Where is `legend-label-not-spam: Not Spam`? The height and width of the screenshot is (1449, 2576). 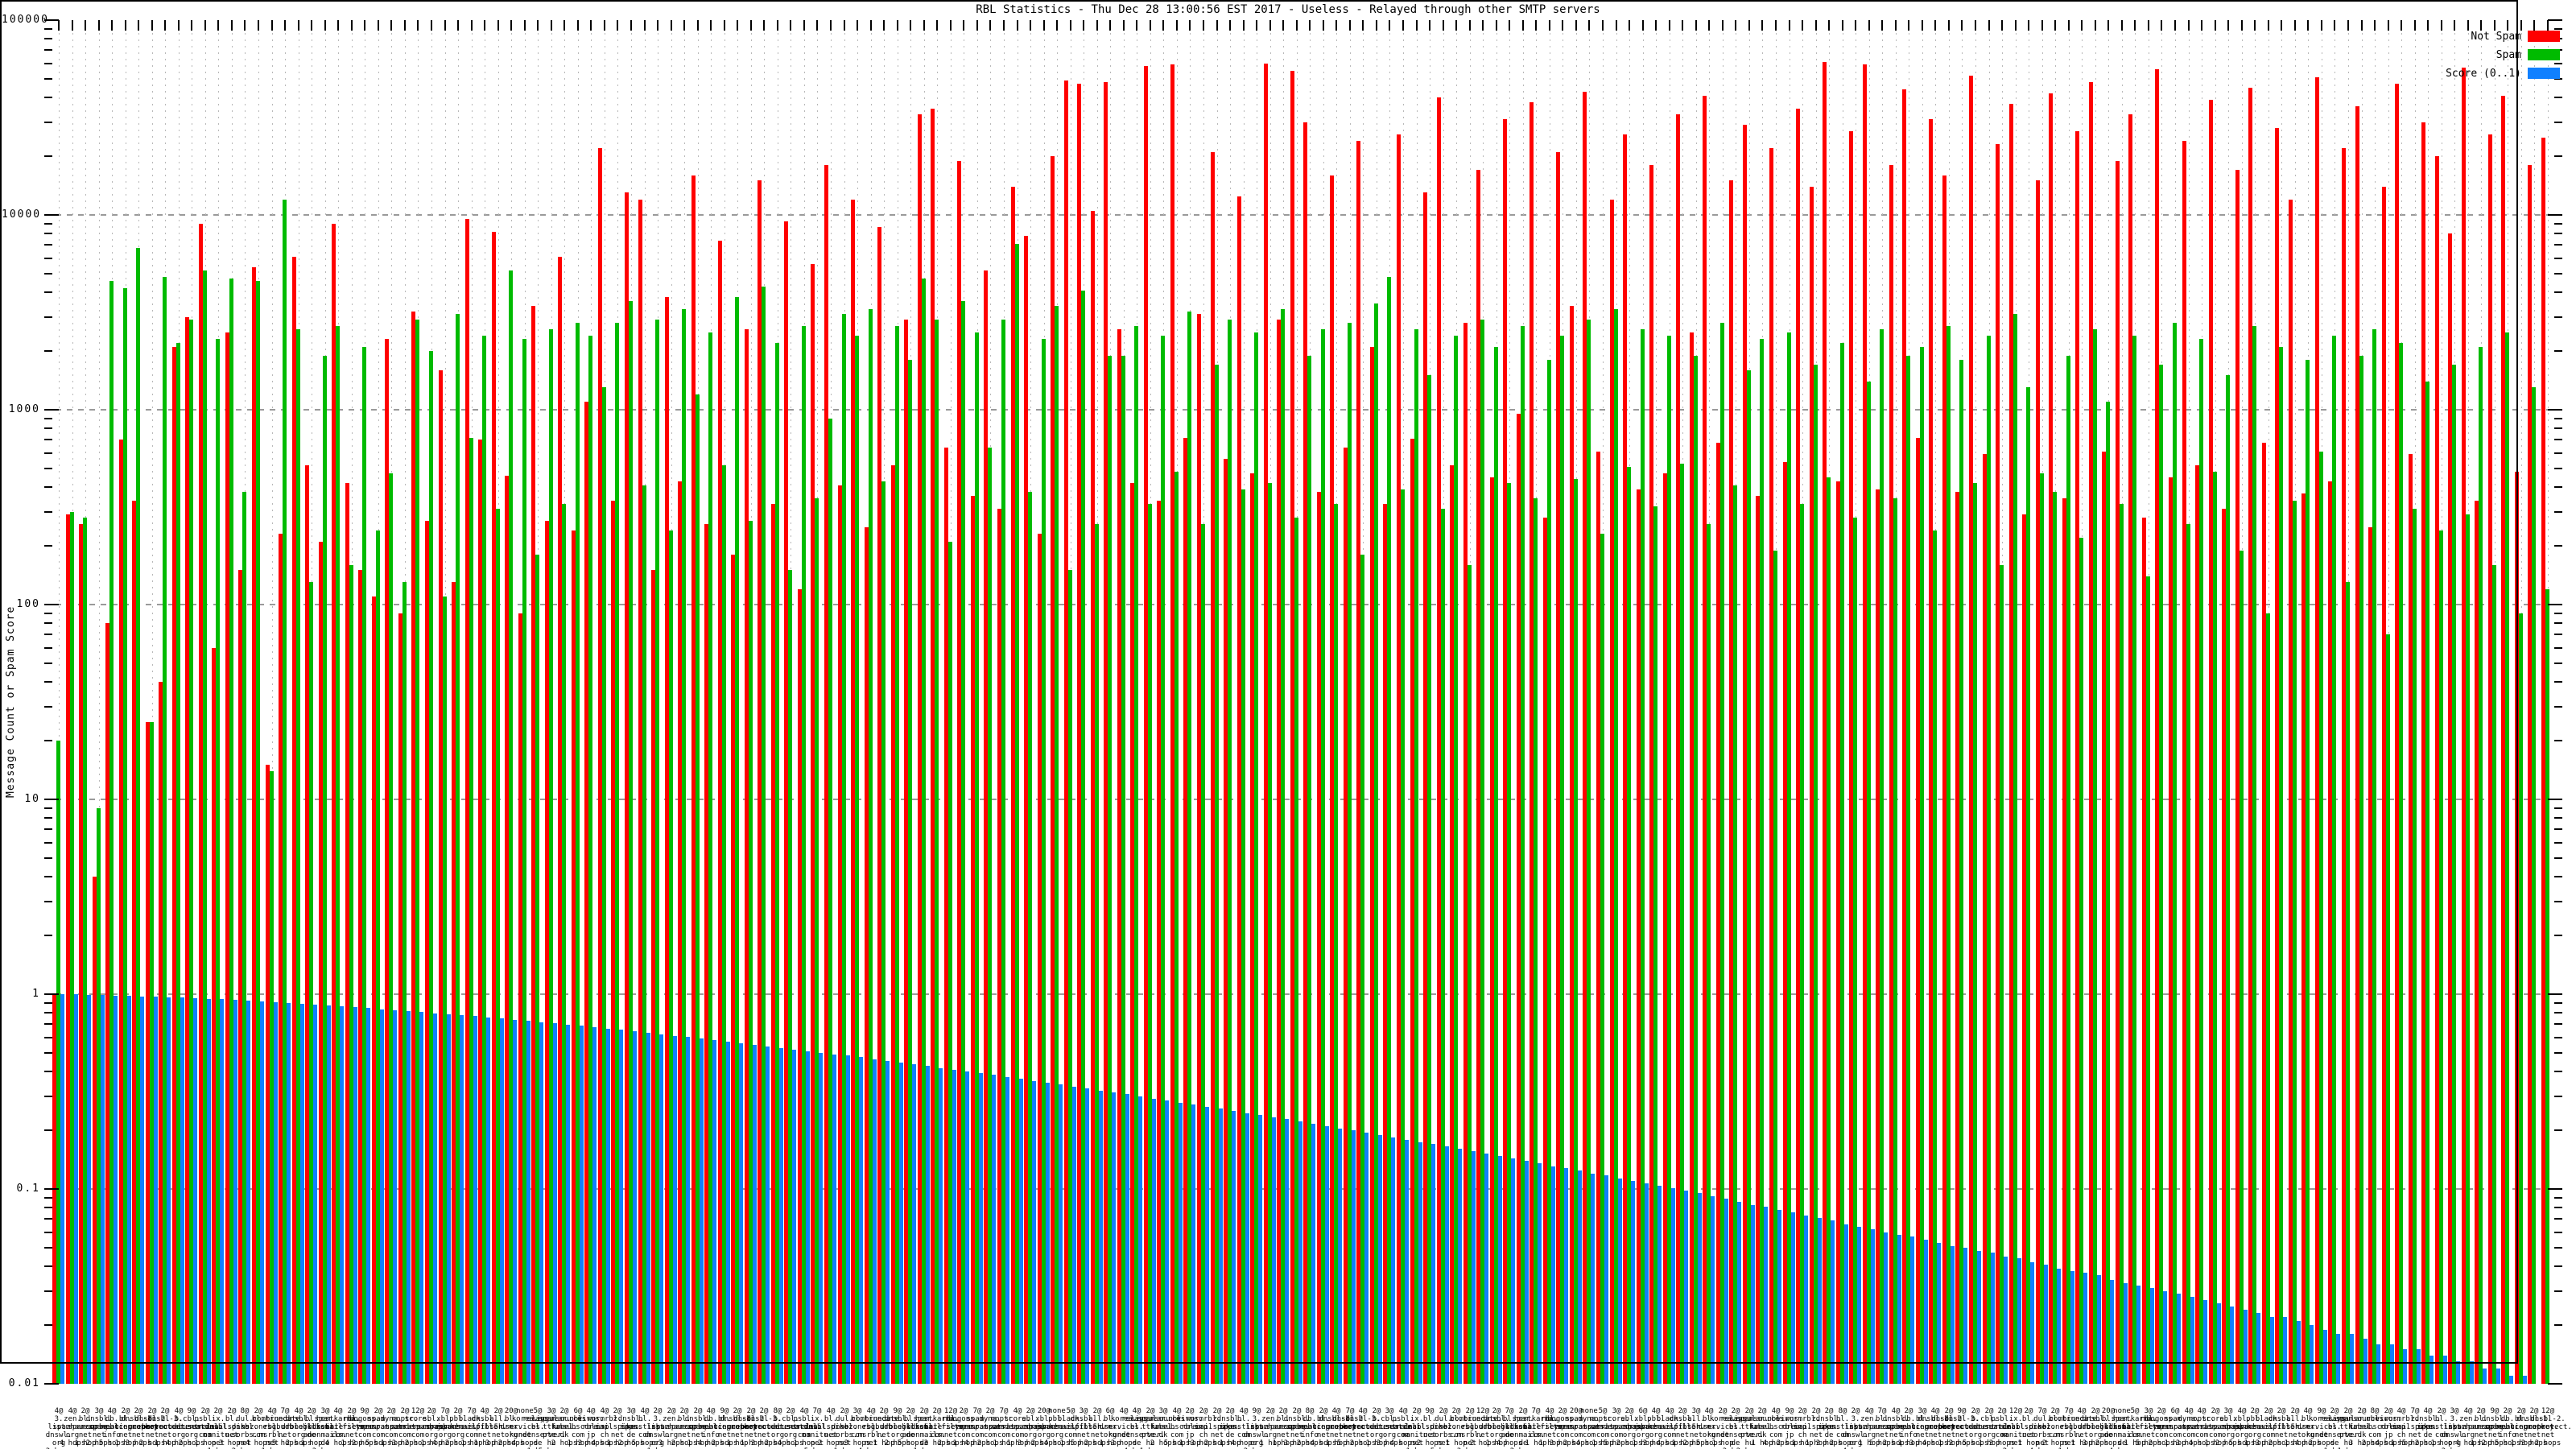 legend-label-not-spam: Not Spam is located at coordinates (2496, 36).